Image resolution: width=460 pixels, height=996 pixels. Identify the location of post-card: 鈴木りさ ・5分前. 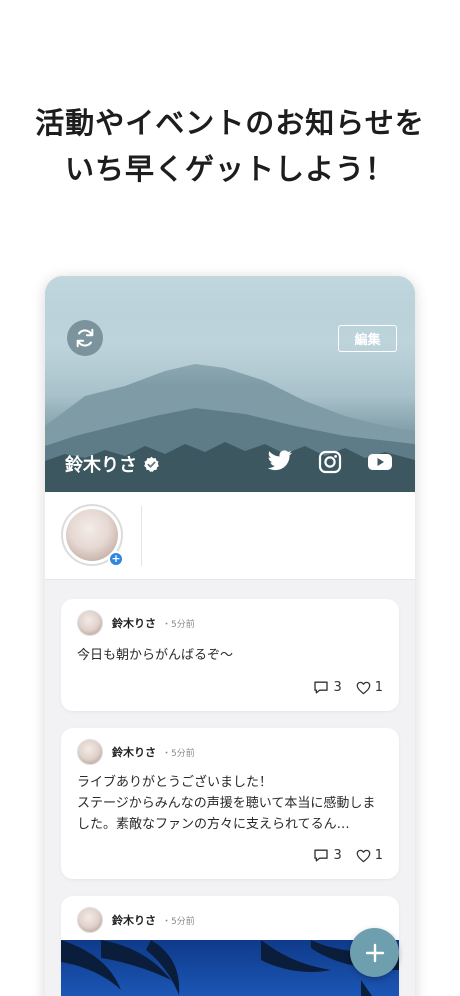
(230, 946).